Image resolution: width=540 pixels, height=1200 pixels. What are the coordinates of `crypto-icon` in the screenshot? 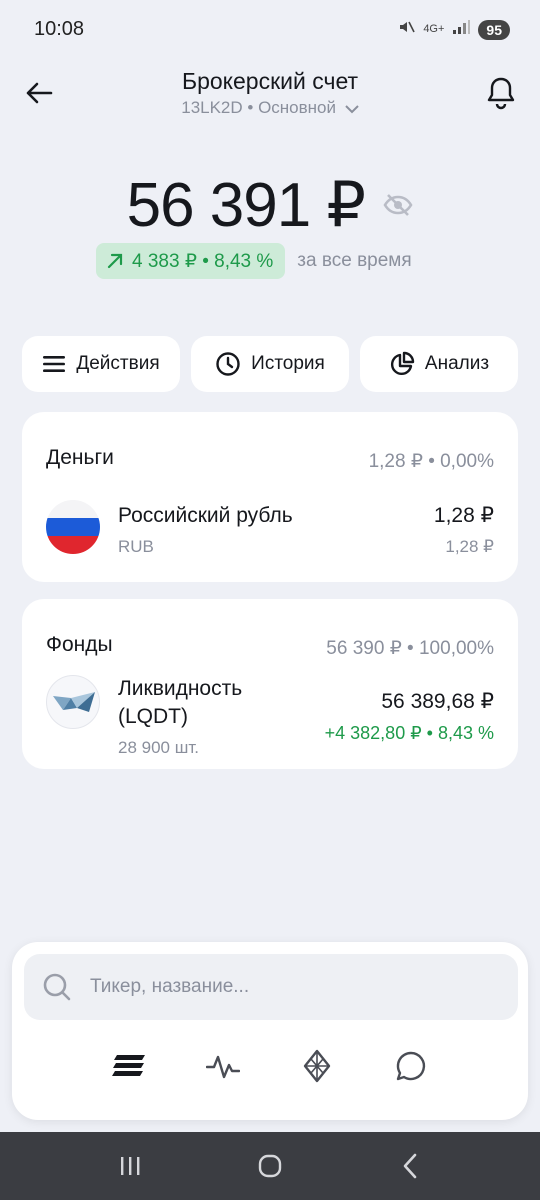 It's located at (317, 1066).